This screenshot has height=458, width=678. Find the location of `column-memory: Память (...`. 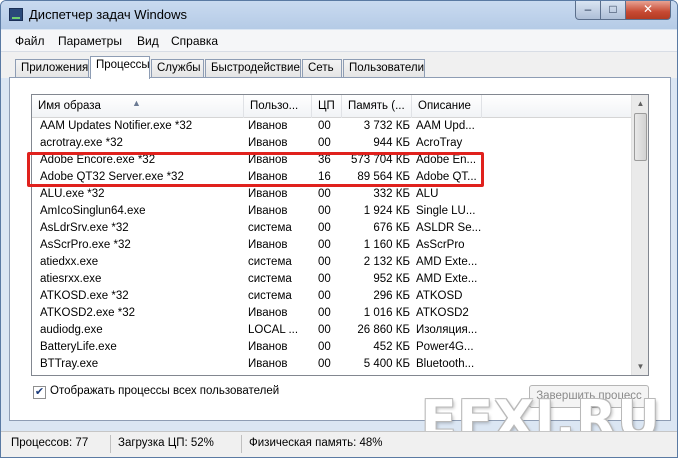

column-memory: Память (... is located at coordinates (377, 106).